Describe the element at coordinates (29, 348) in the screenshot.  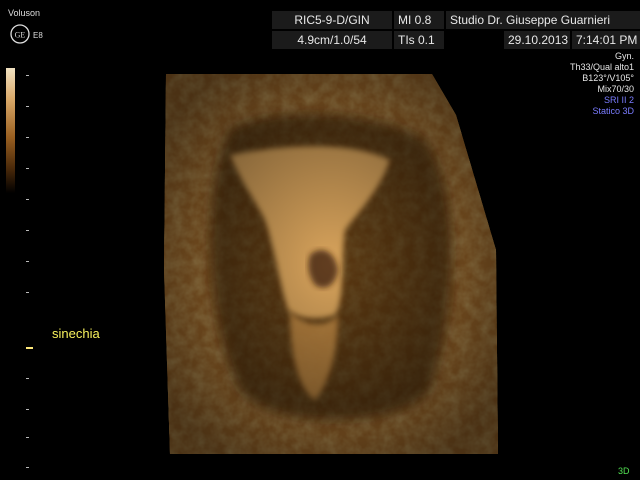
I see `ruler-tick-marker` at that location.